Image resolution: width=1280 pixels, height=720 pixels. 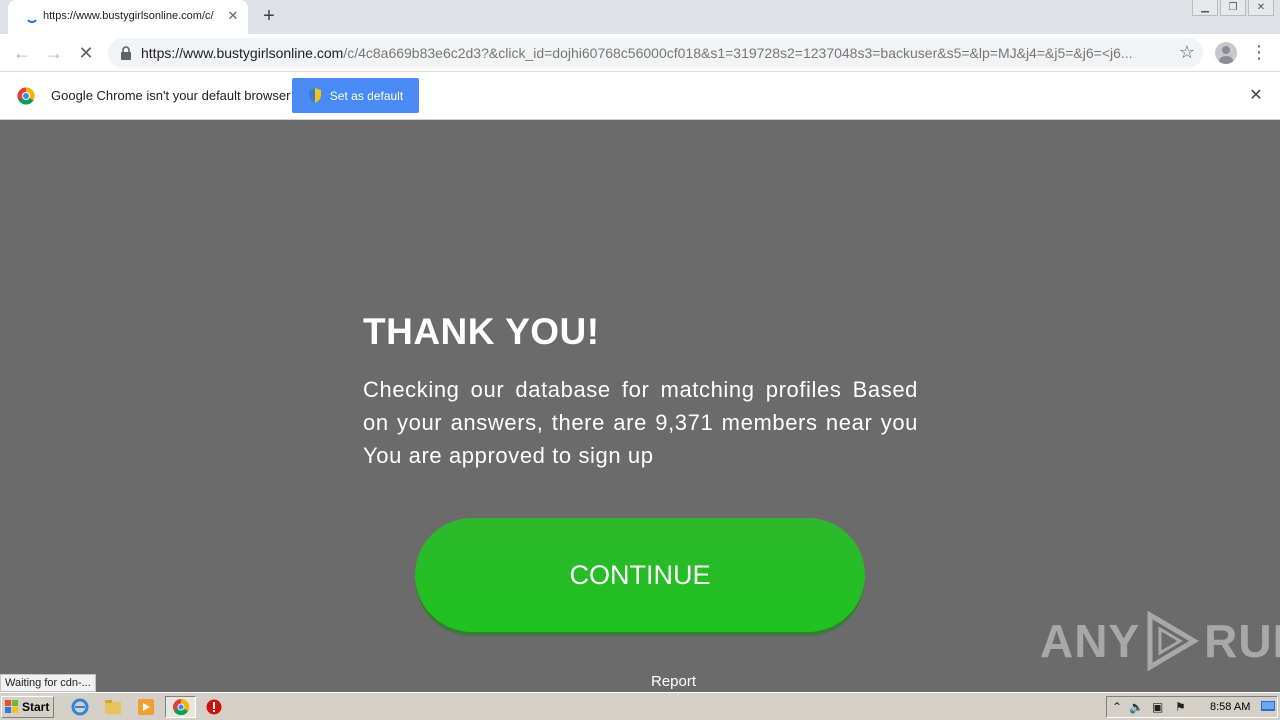 I want to click on watermark-right-text: RUN, so click(x=1242, y=641).